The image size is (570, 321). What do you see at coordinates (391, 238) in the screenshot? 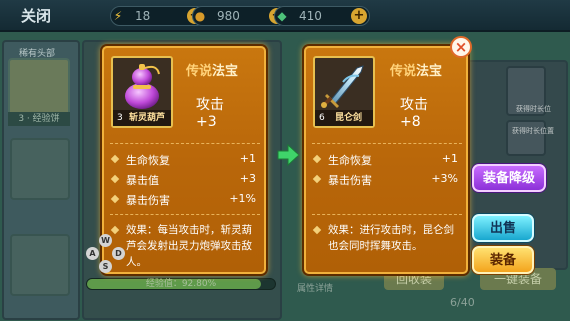
I see `effect-text: 效果：进行攻击时，昆仑剑也会同时挥舞攻击。` at bounding box center [391, 238].